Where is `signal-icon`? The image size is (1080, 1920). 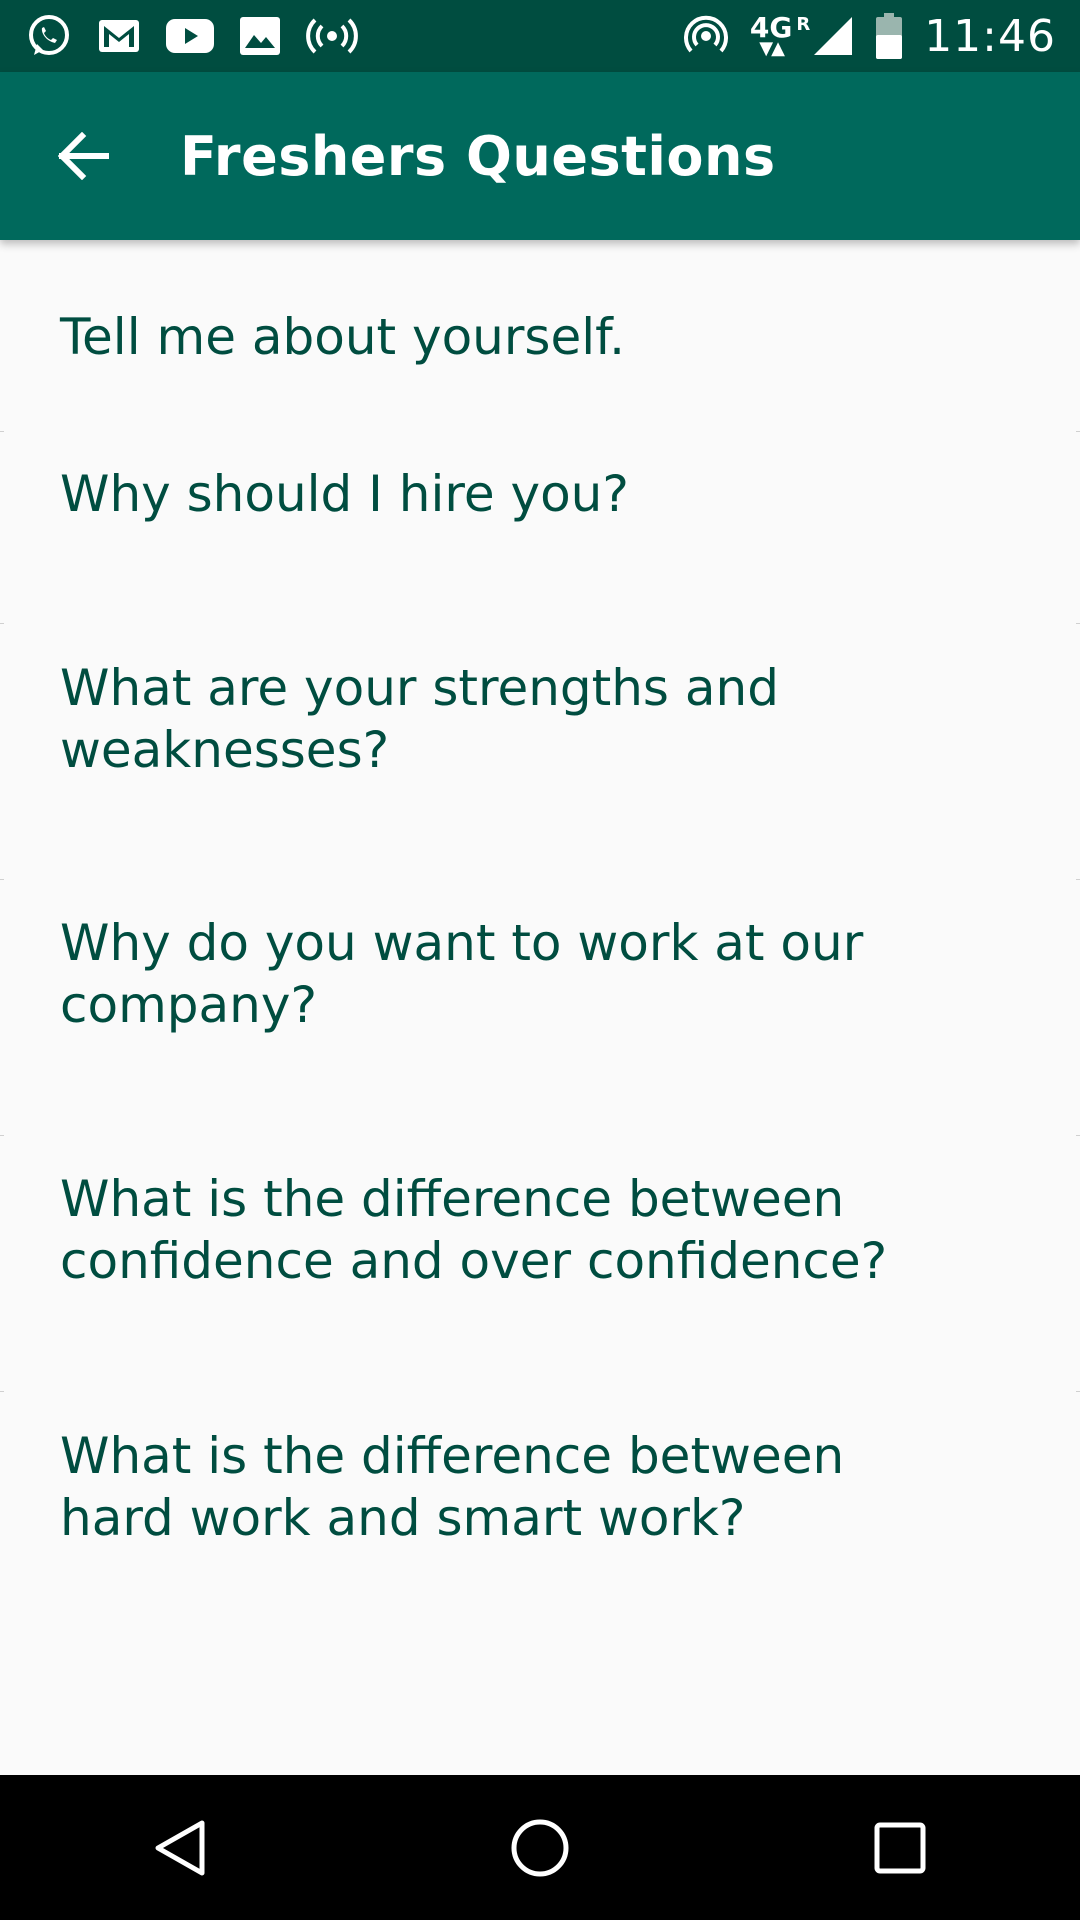 signal-icon is located at coordinates (833, 36).